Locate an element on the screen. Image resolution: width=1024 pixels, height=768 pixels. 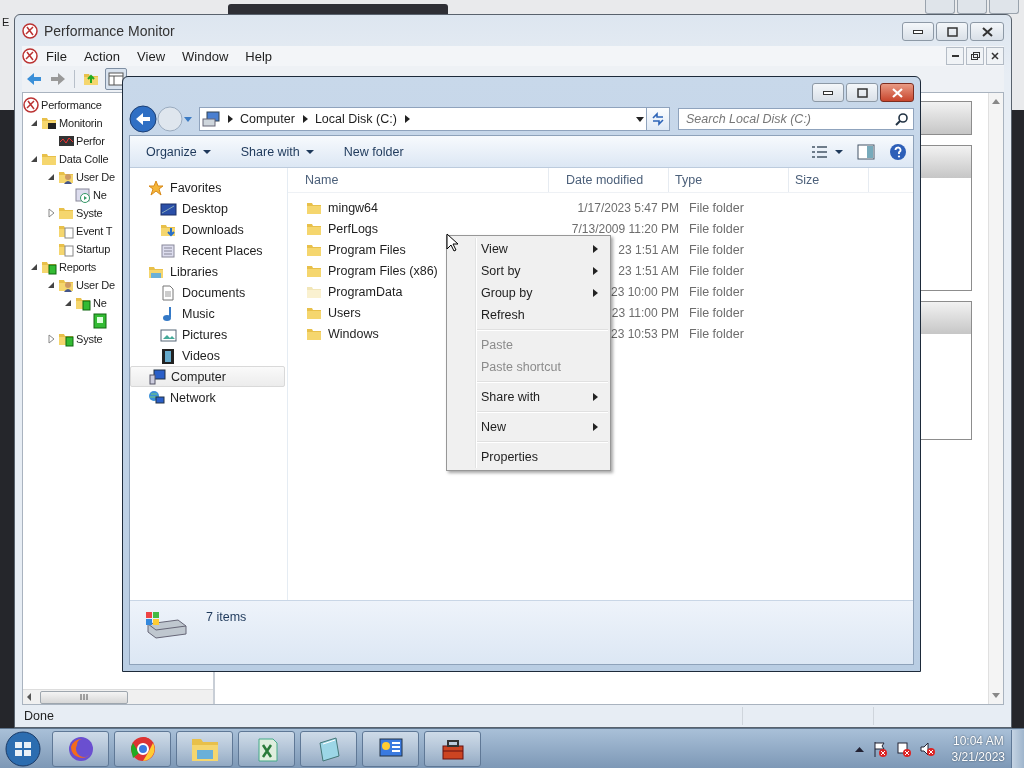
date-text: 23 10:53 PM is located at coordinates (644, 333).